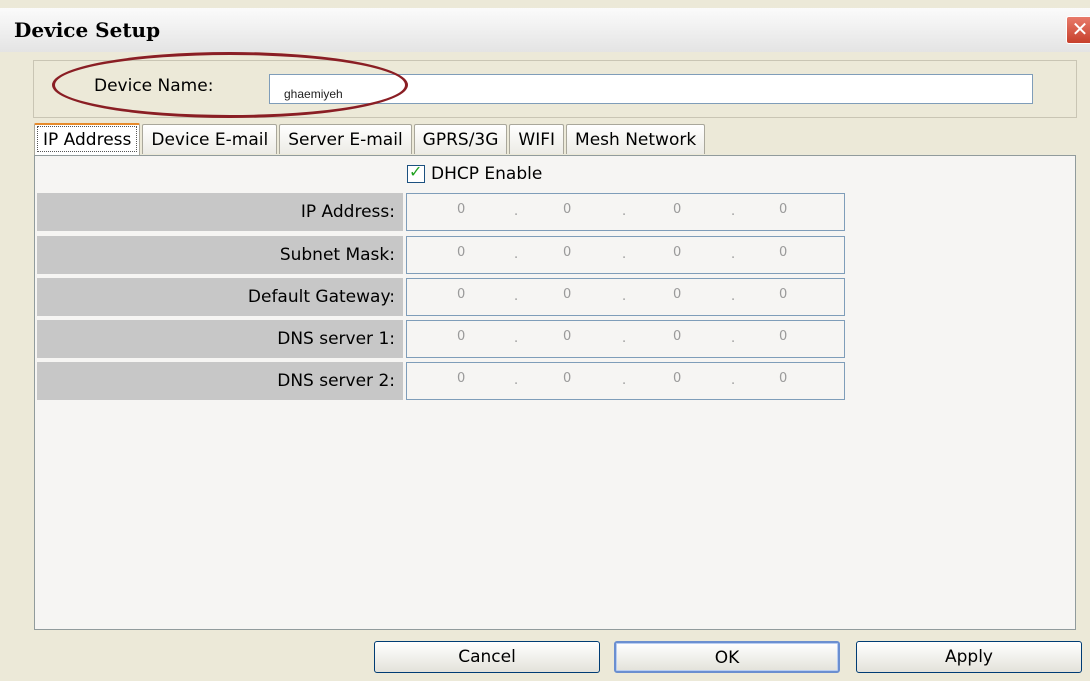 The image size is (1090, 681). I want to click on ip-row-label: IP Address:, so click(220, 212).